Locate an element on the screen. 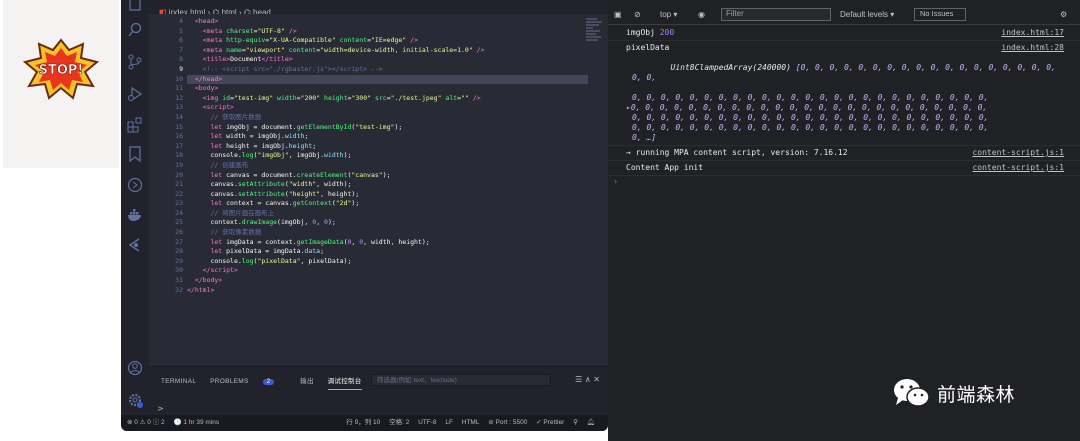 The height and width of the screenshot is (441, 1080). indentation-status: 空格: 2 is located at coordinates (399, 422).